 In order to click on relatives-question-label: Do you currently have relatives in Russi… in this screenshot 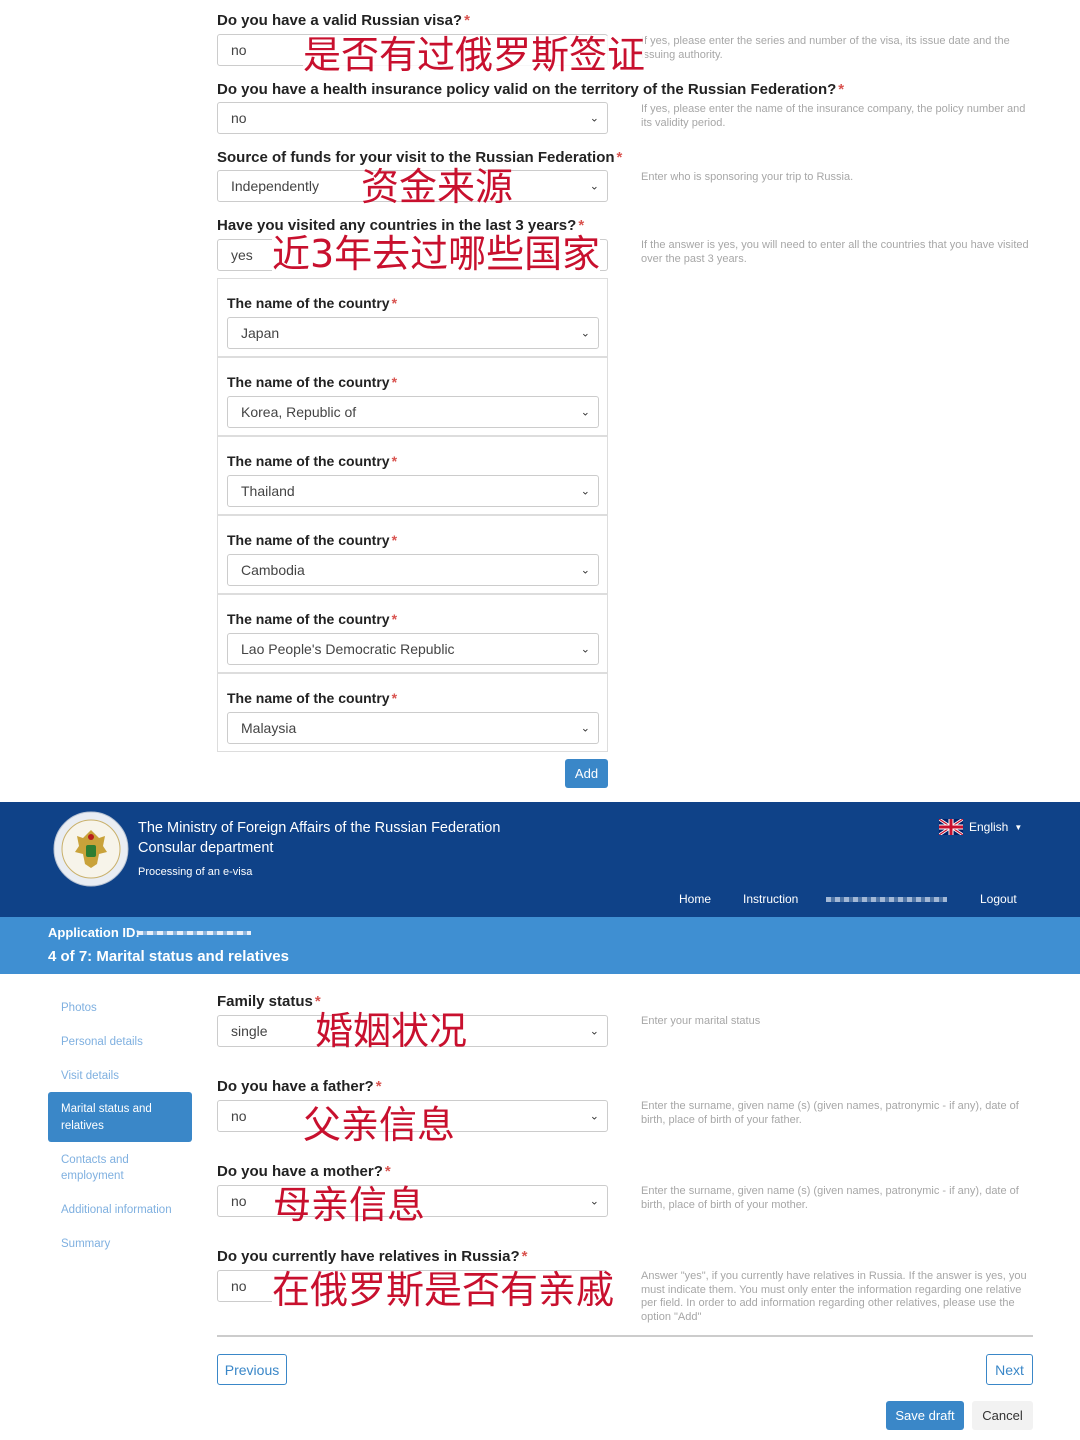, I will do `click(372, 1256)`.